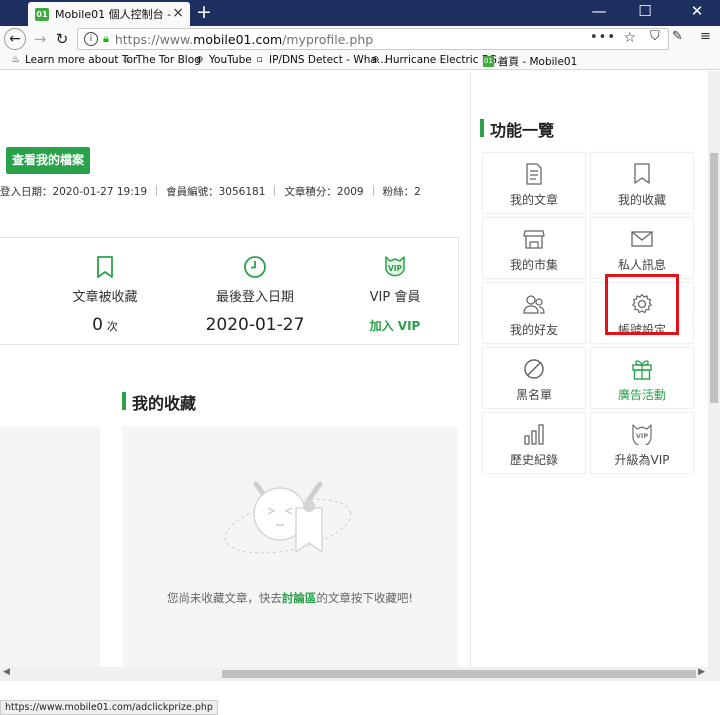  What do you see at coordinates (395, 297) in the screenshot?
I see `stat-label: VIP 會員` at bounding box center [395, 297].